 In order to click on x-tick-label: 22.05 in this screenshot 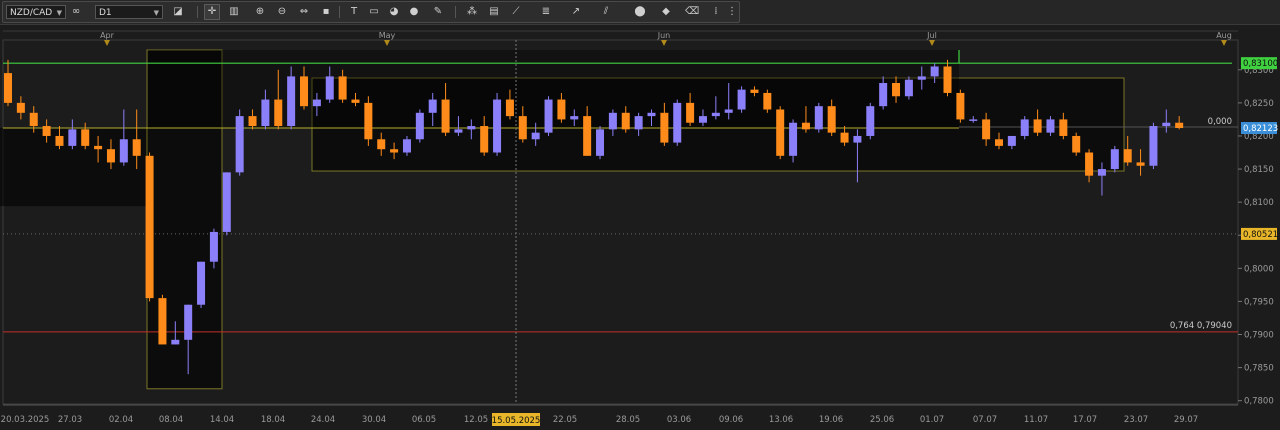, I will do `click(565, 420)`.